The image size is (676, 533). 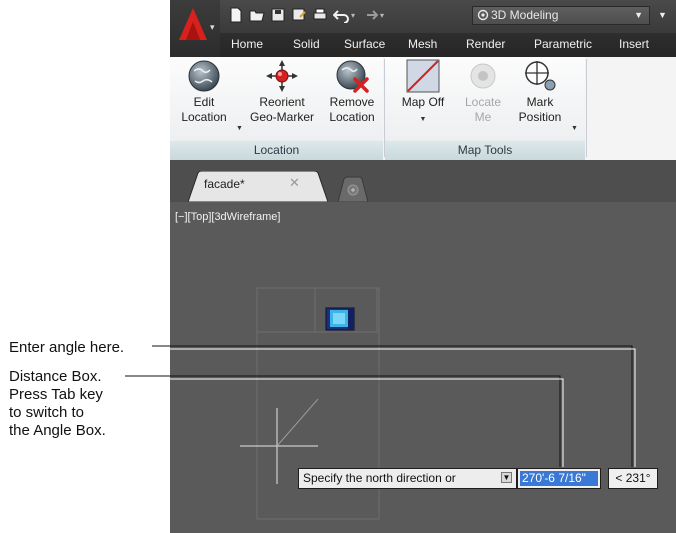 I want to click on mark-position-icon, so click(x=540, y=76).